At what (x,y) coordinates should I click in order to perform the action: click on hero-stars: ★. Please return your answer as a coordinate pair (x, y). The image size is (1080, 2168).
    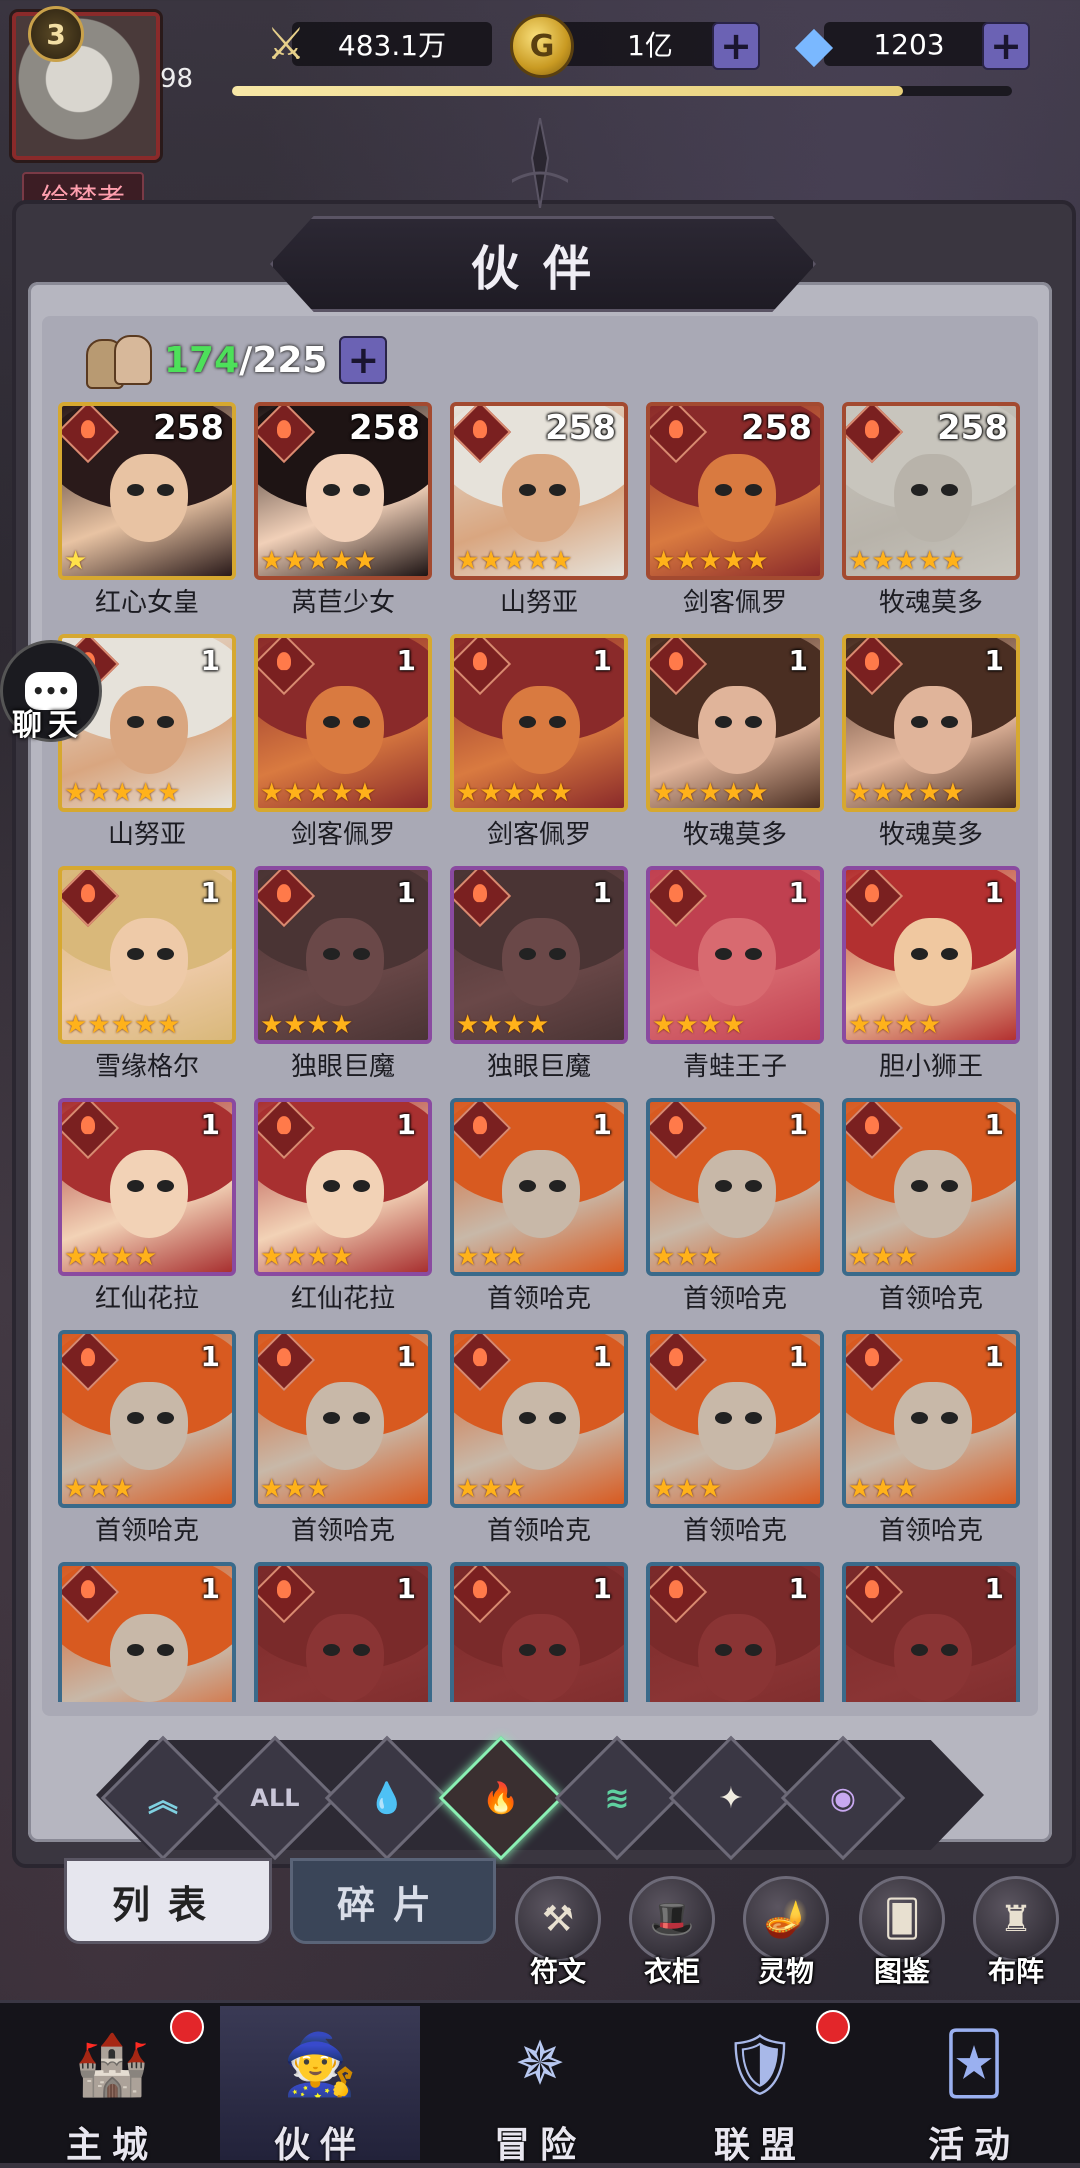
    Looking at the image, I should click on (75, 561).